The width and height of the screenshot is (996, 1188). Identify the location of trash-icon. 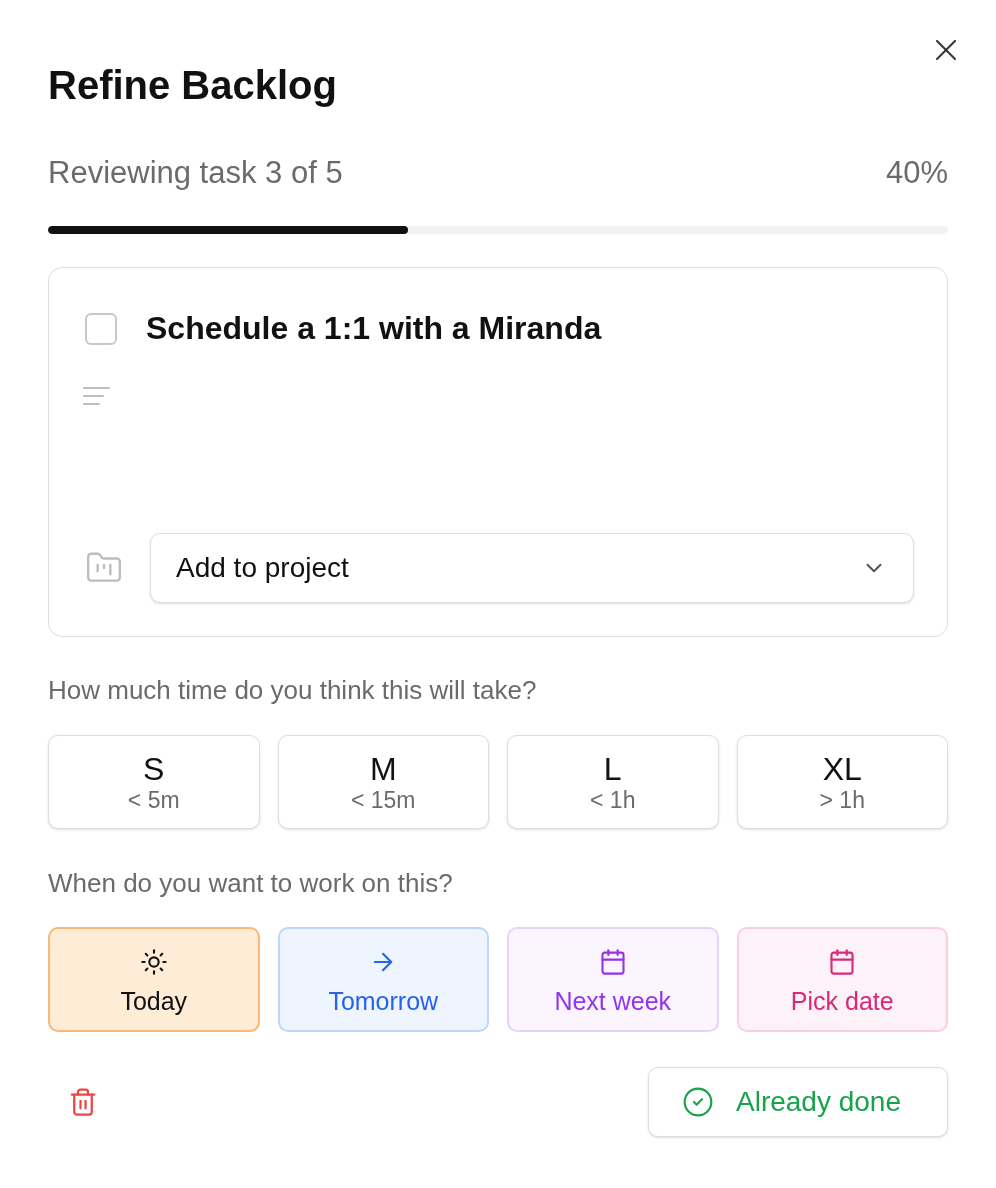
(83, 1102).